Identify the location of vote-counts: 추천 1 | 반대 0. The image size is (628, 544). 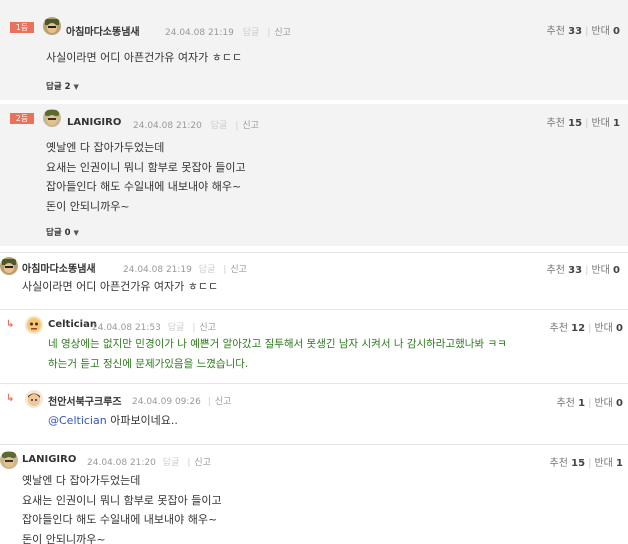
(590, 401).